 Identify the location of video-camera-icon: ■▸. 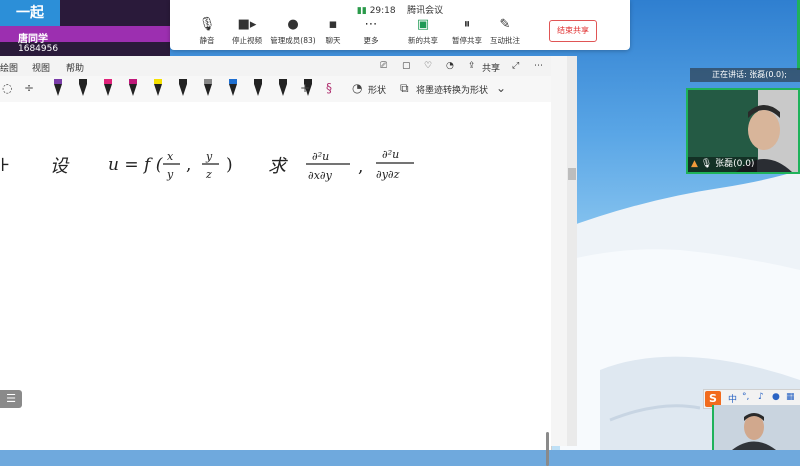
(247, 24).